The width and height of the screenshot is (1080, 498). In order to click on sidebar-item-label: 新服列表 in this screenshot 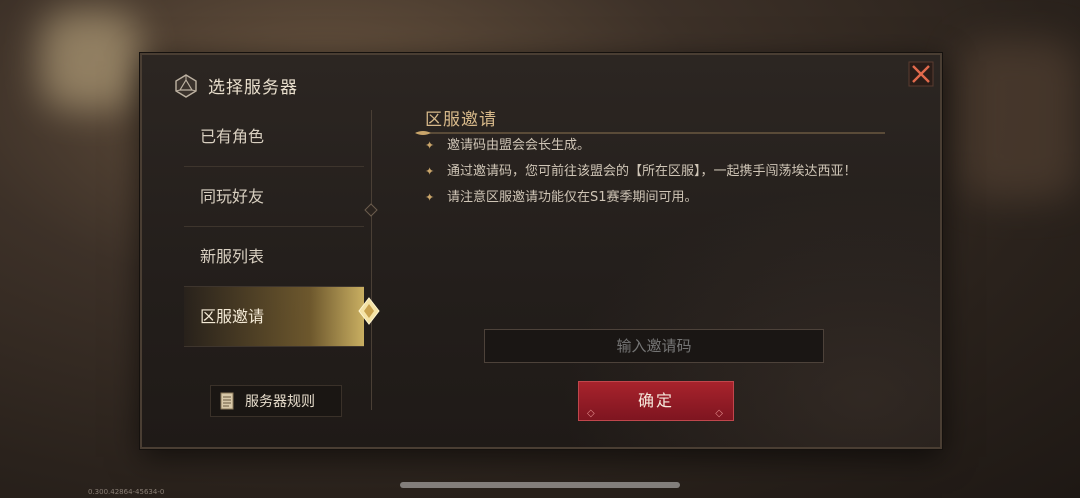, I will do `click(232, 256)`.